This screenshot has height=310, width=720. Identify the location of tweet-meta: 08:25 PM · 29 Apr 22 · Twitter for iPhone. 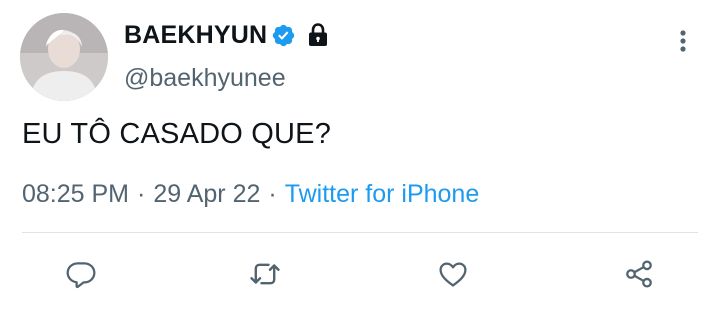
(250, 194).